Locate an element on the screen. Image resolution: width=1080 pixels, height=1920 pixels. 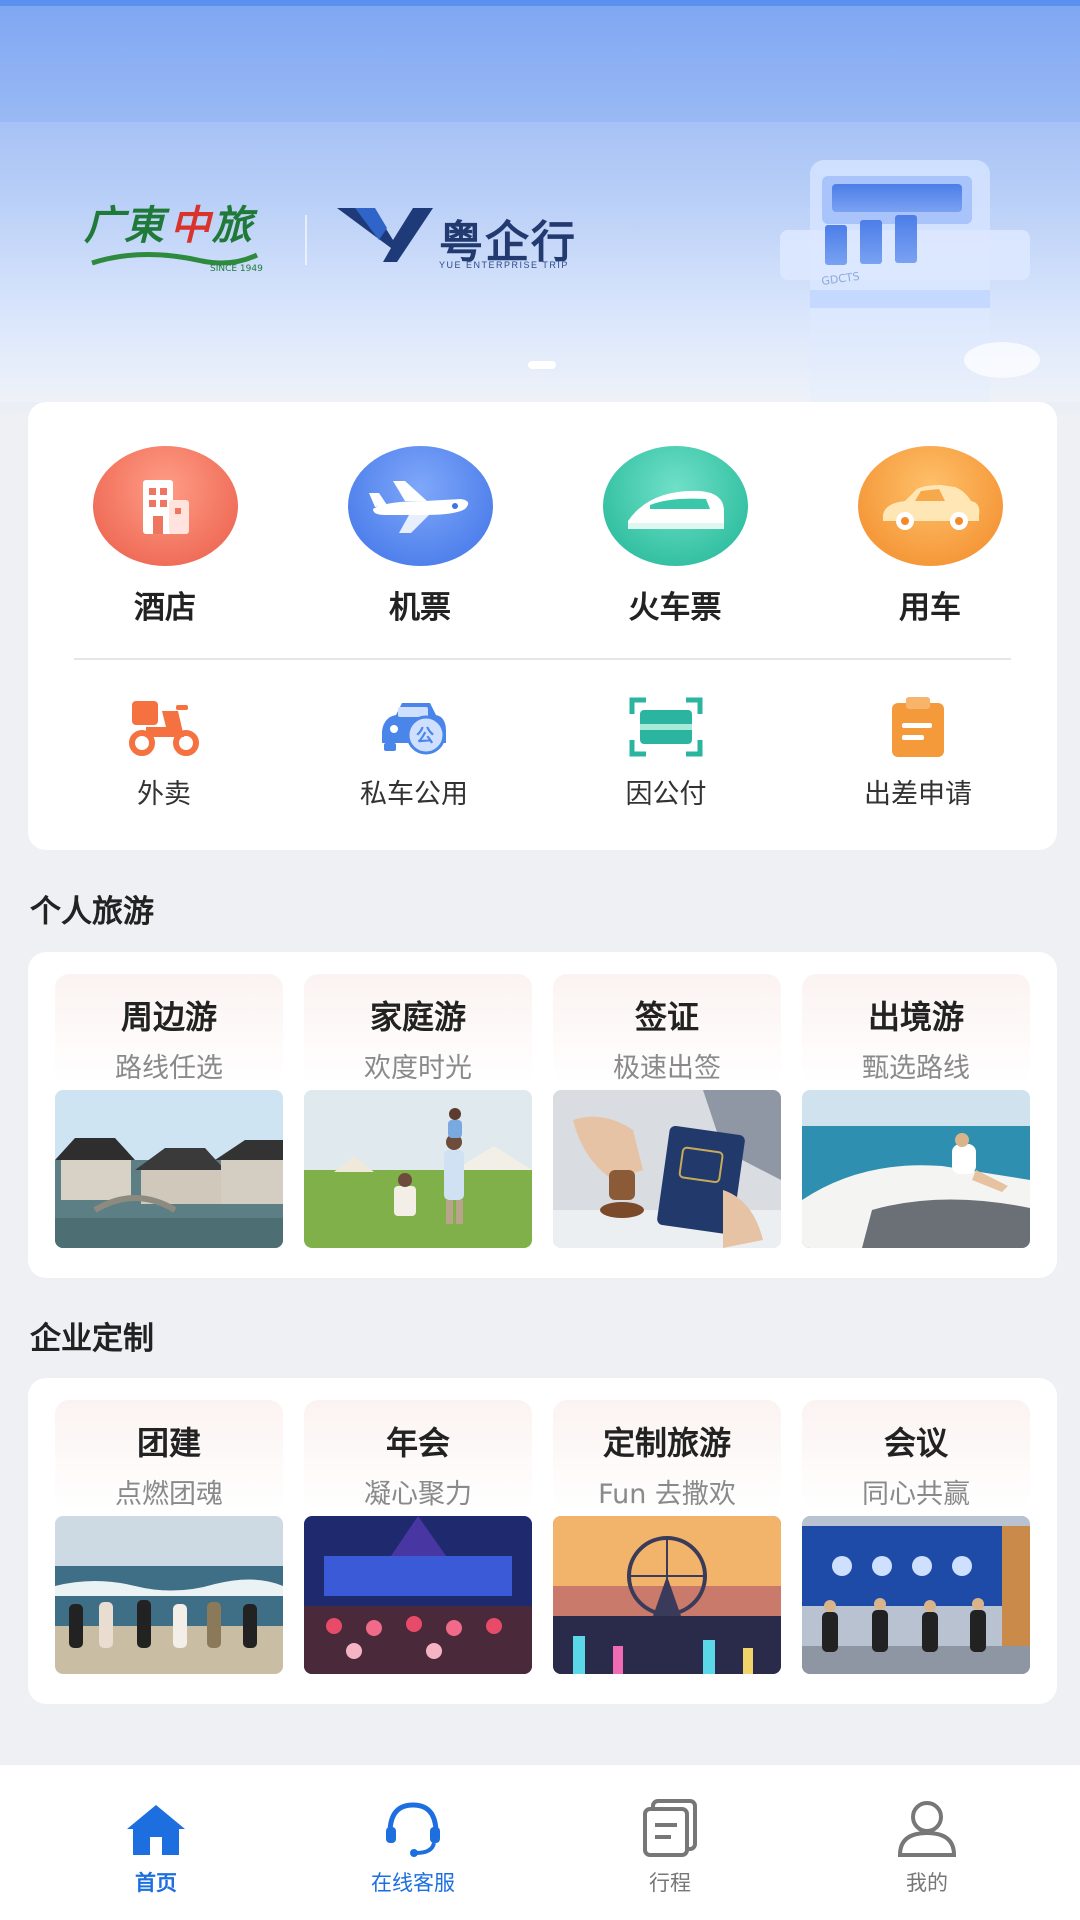
airplane-icon is located at coordinates (420, 506).